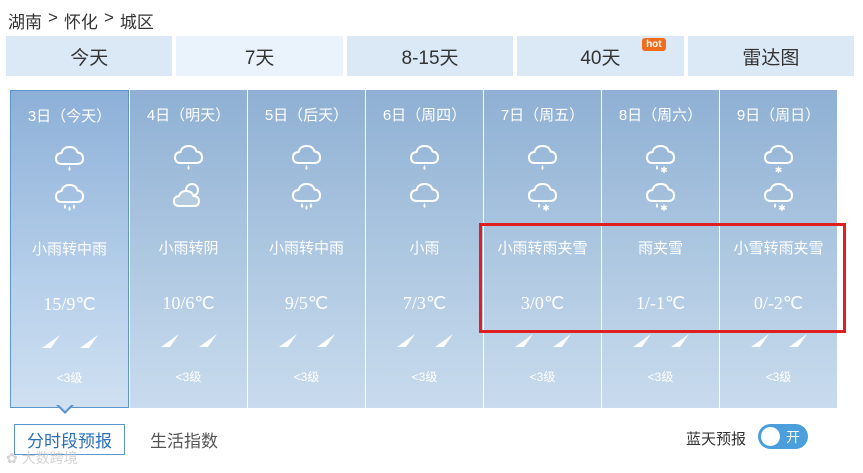 The width and height of the screenshot is (863, 473). What do you see at coordinates (49, 458) in the screenshot?
I see `watermark-text: 大数跨境` at bounding box center [49, 458].